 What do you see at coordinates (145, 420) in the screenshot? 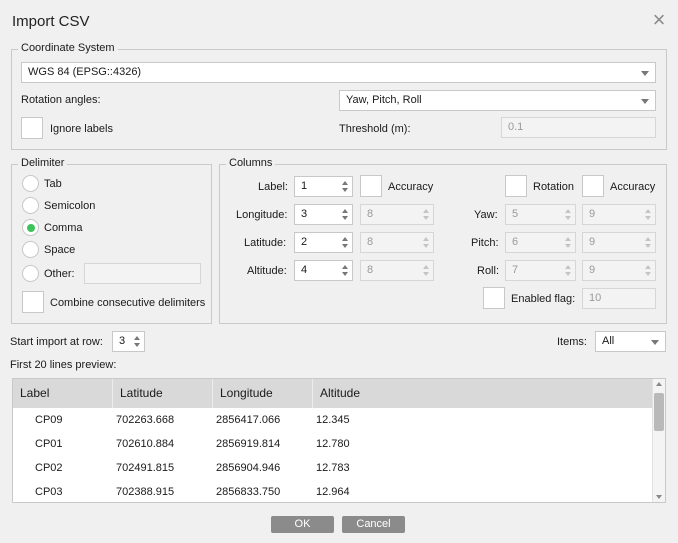
I see `table-cell: 702263.668` at bounding box center [145, 420].